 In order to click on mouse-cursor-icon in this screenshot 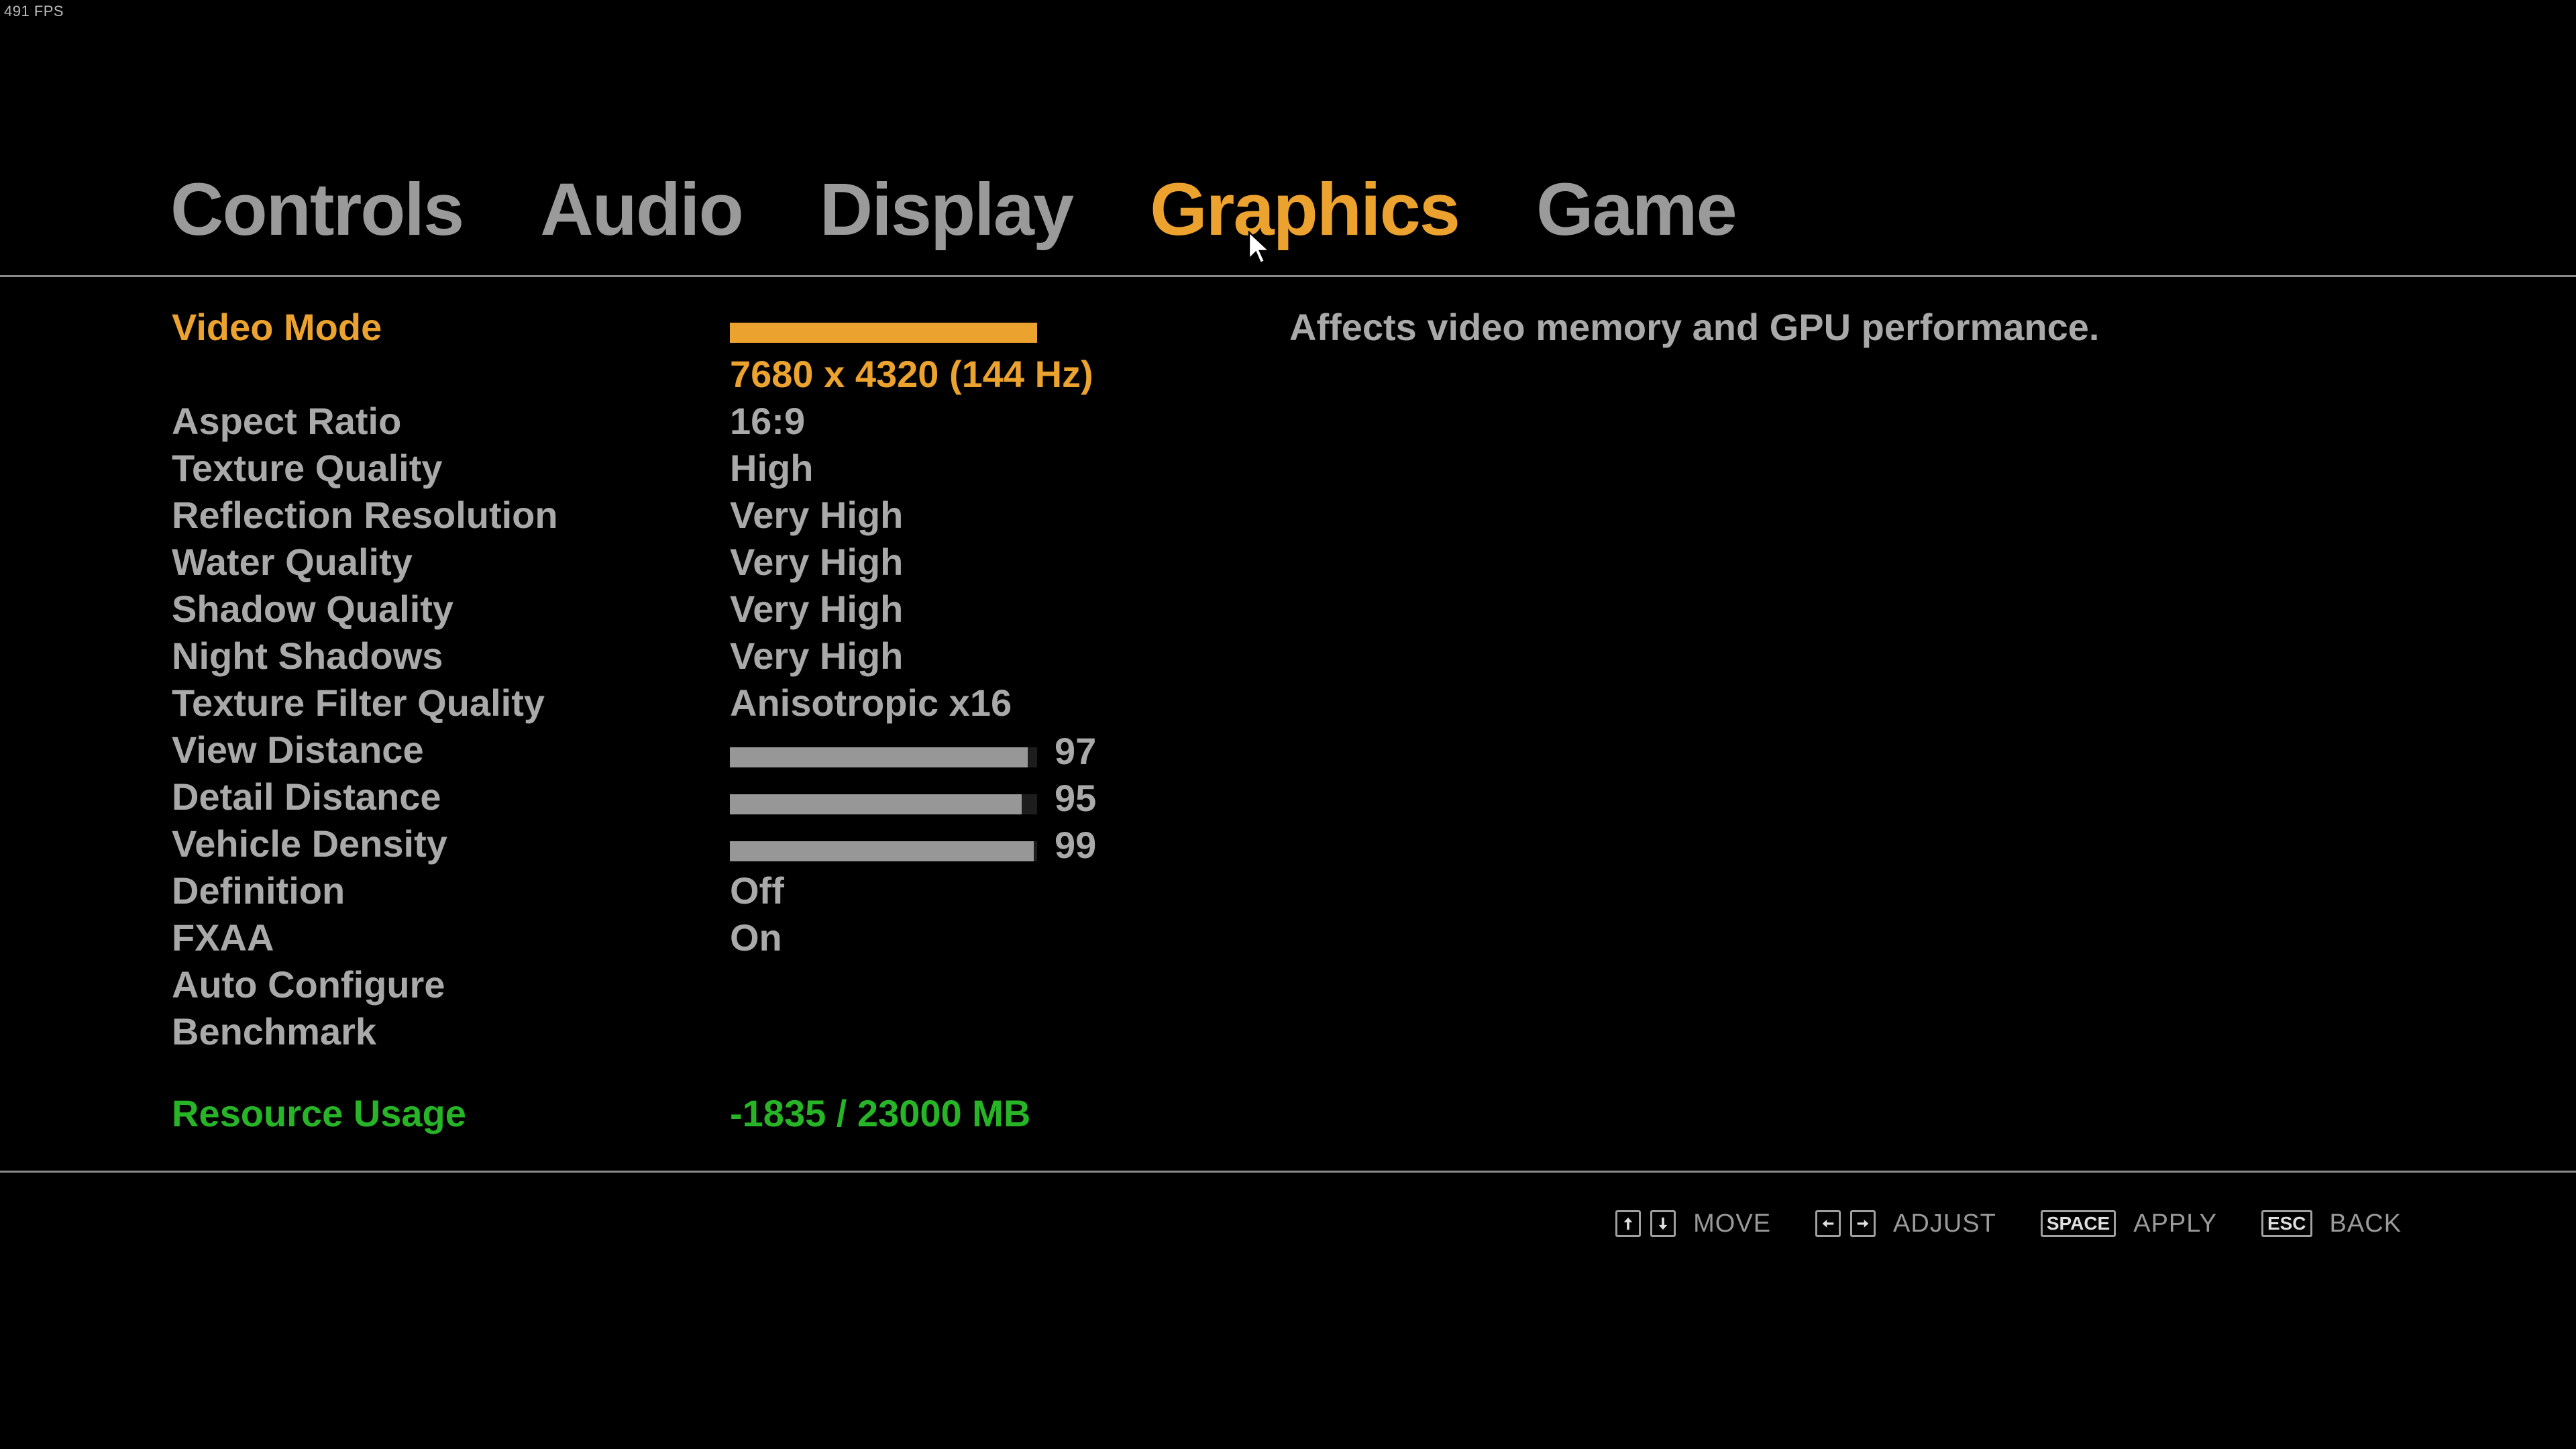, I will do `click(1260, 247)`.